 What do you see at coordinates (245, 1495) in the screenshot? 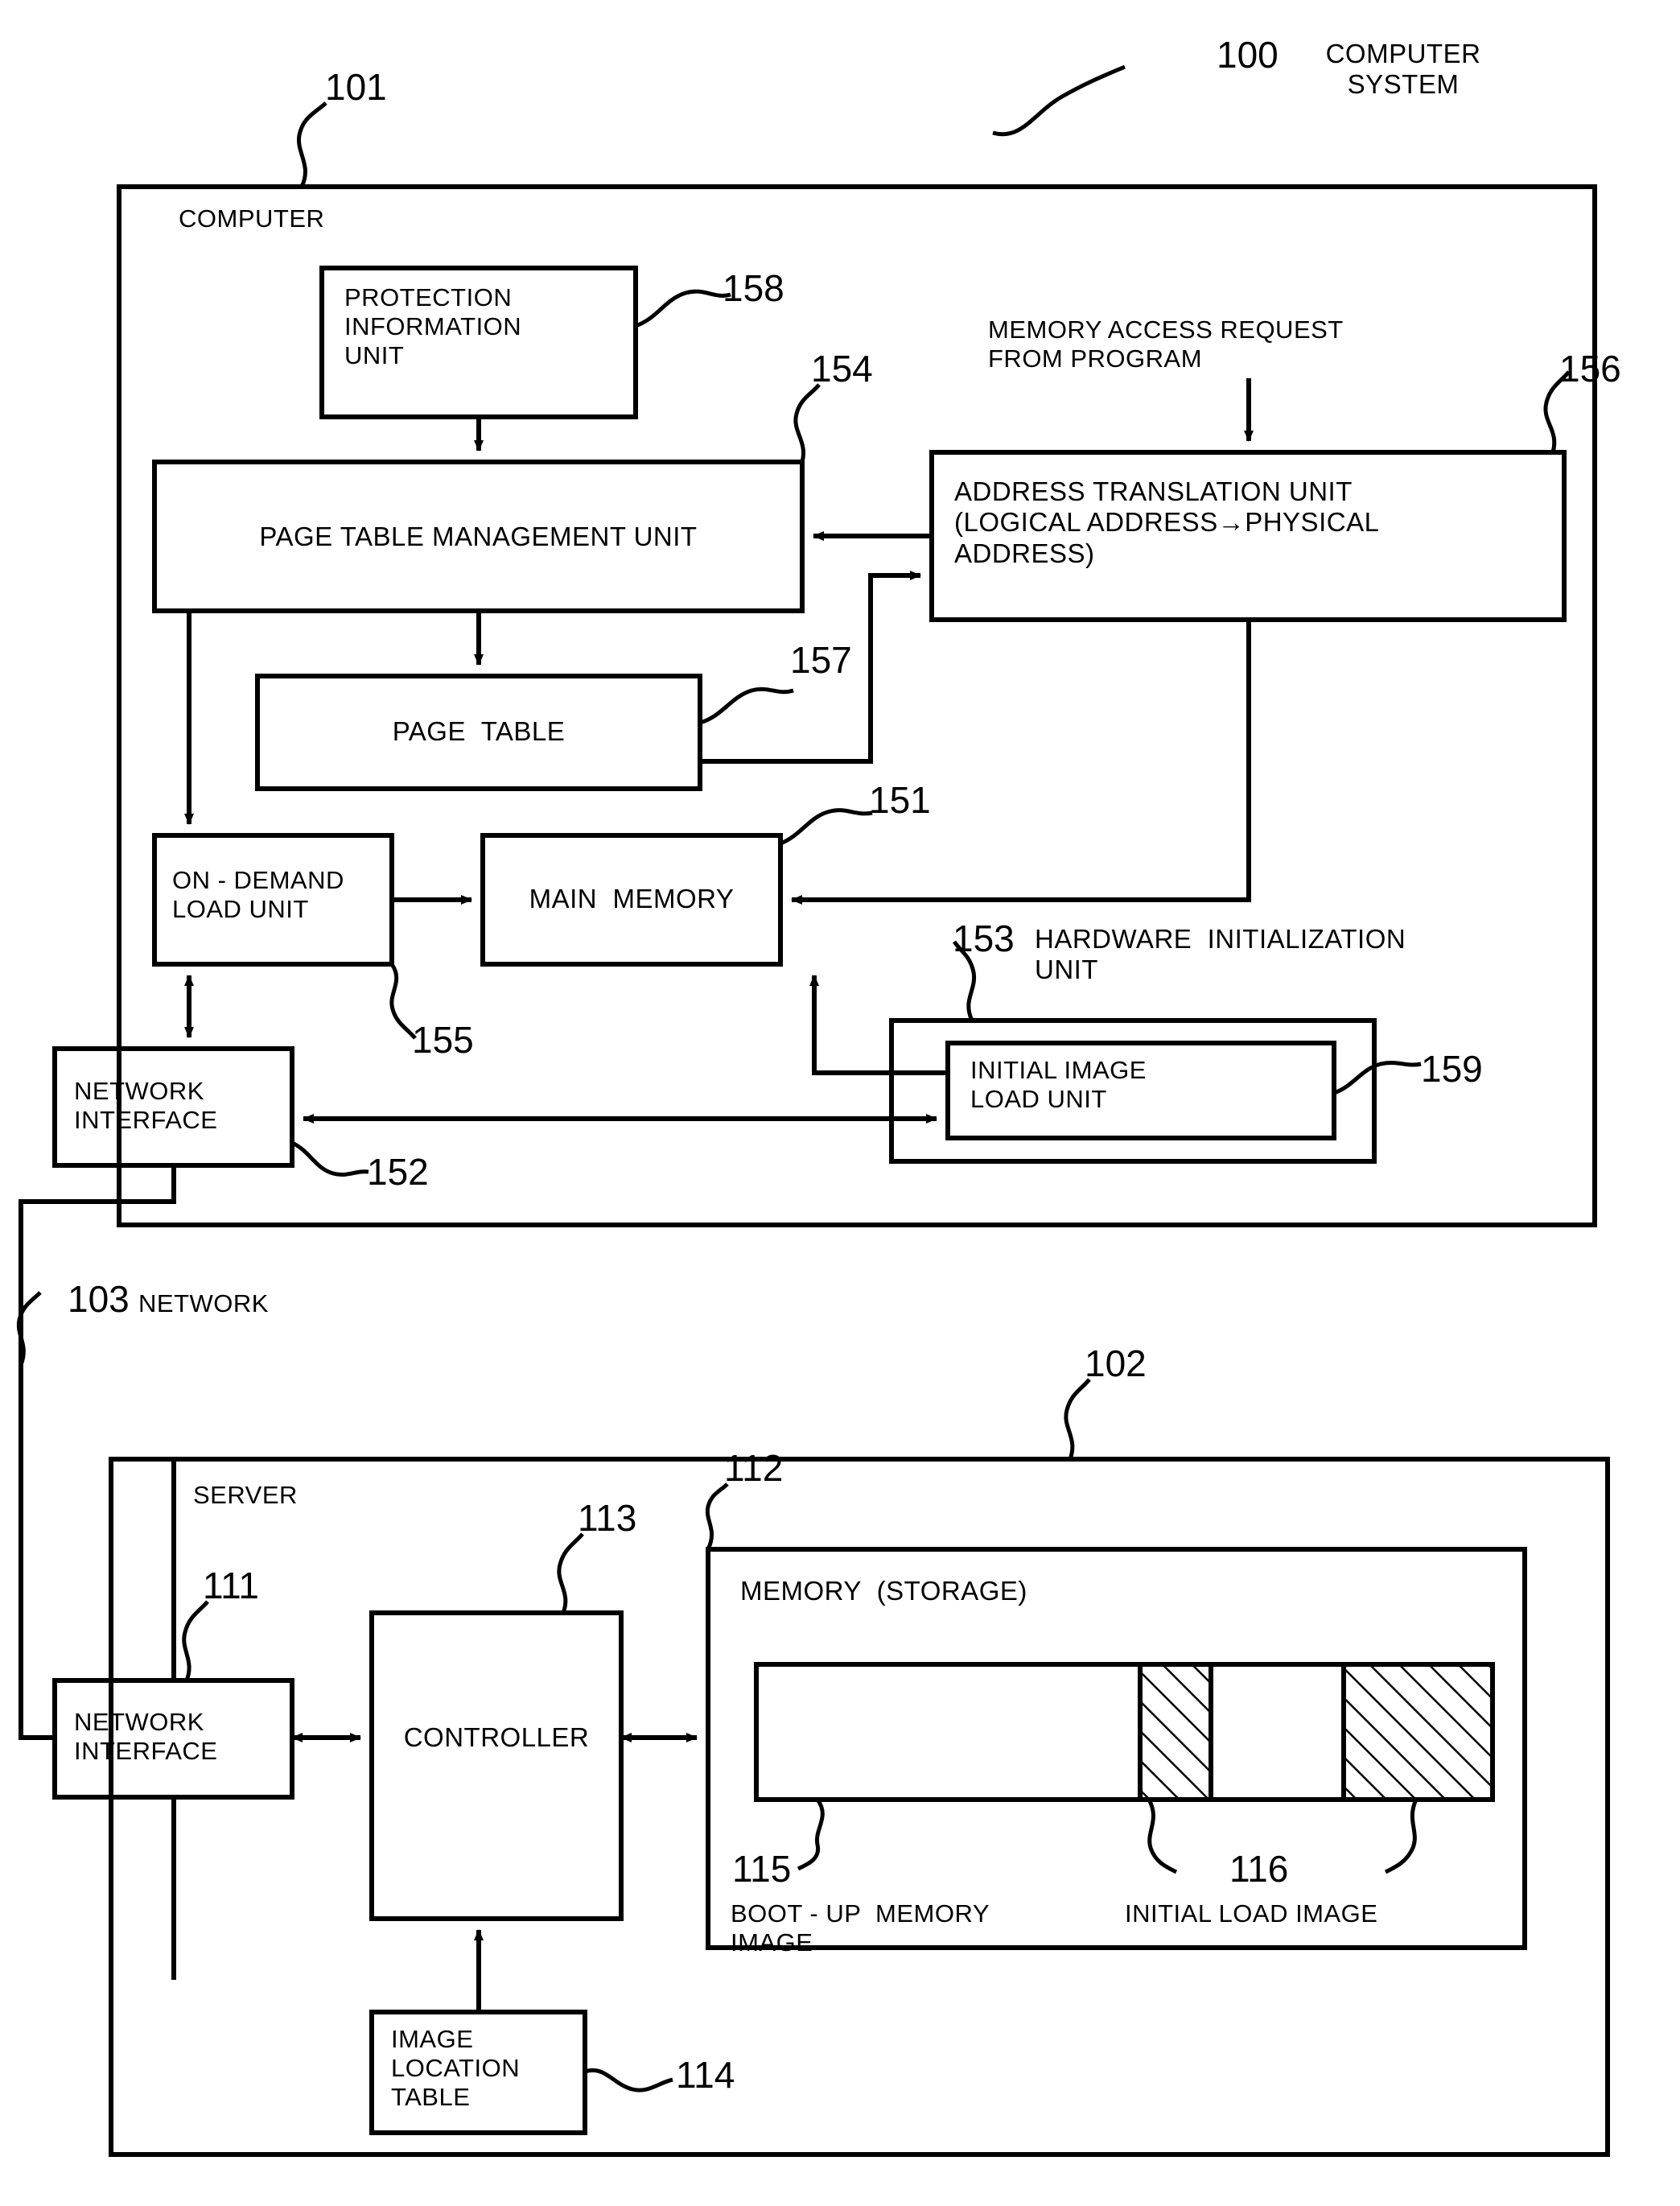
I see `server-title: SERVER` at bounding box center [245, 1495].